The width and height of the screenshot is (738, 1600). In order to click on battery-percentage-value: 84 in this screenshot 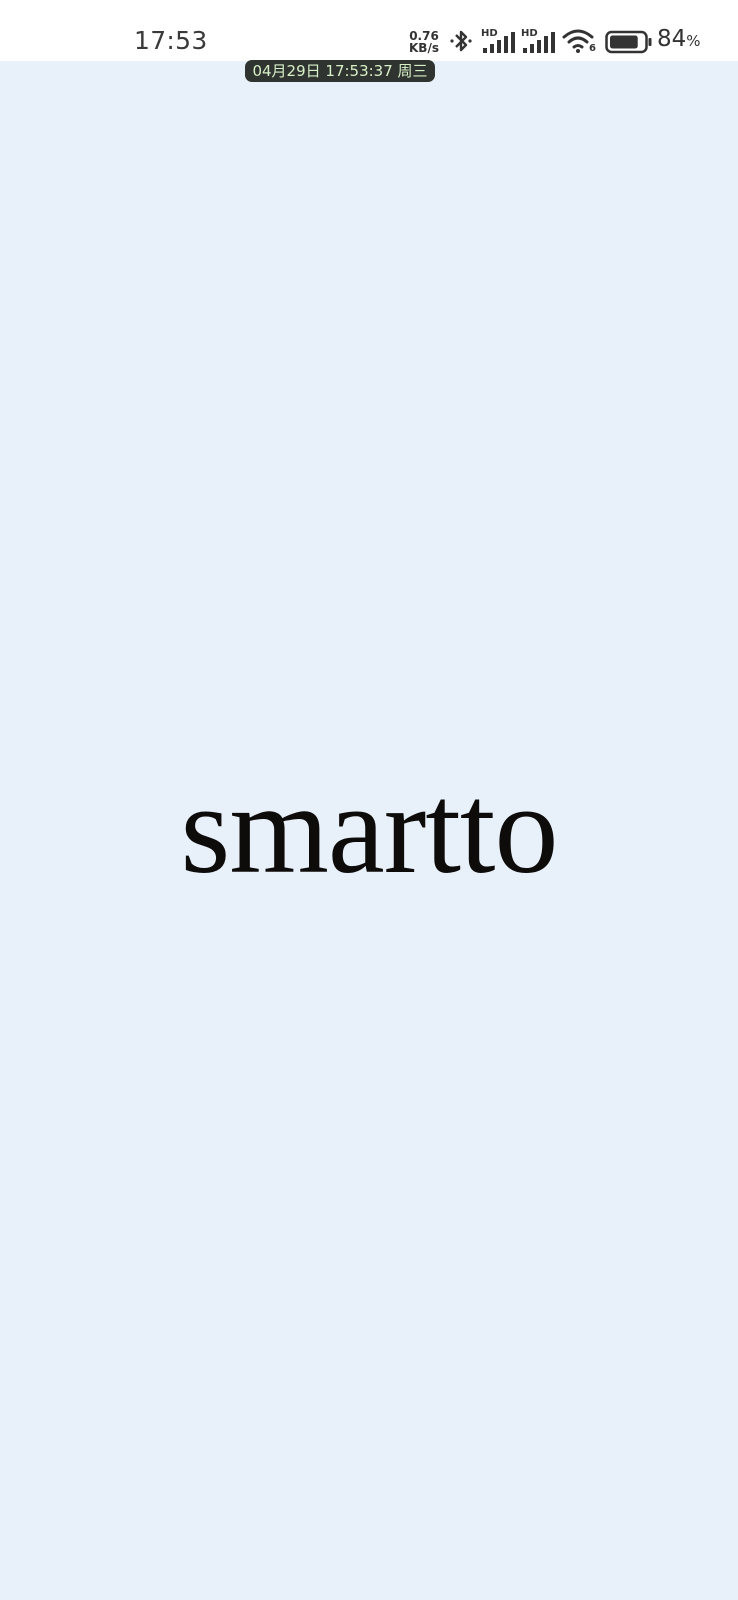, I will do `click(672, 39)`.